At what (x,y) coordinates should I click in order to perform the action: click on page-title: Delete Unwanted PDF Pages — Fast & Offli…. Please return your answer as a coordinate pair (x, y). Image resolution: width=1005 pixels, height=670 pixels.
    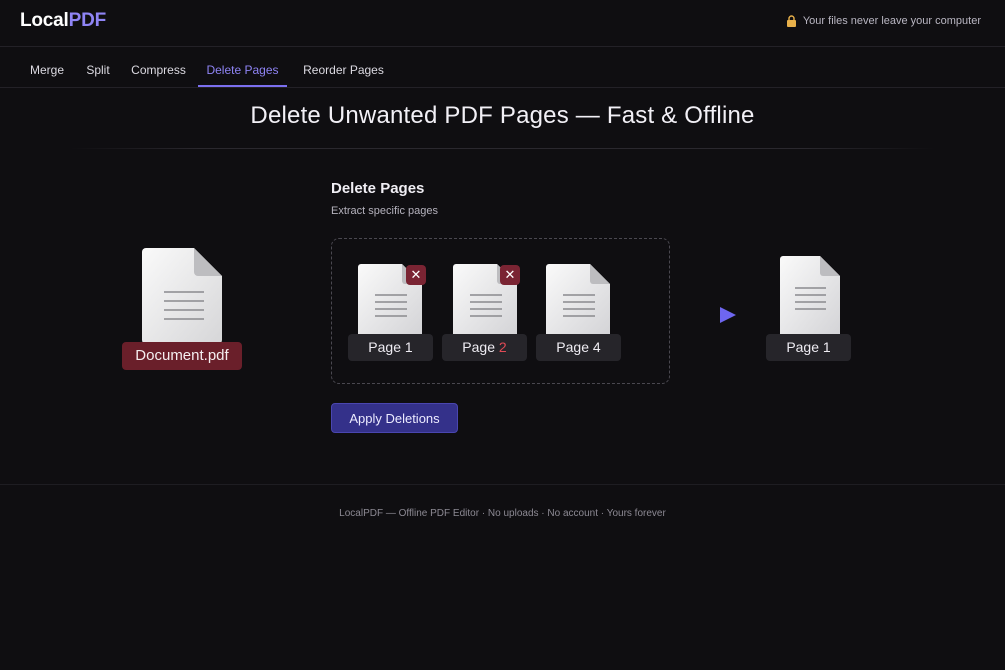
    Looking at the image, I should click on (502, 115).